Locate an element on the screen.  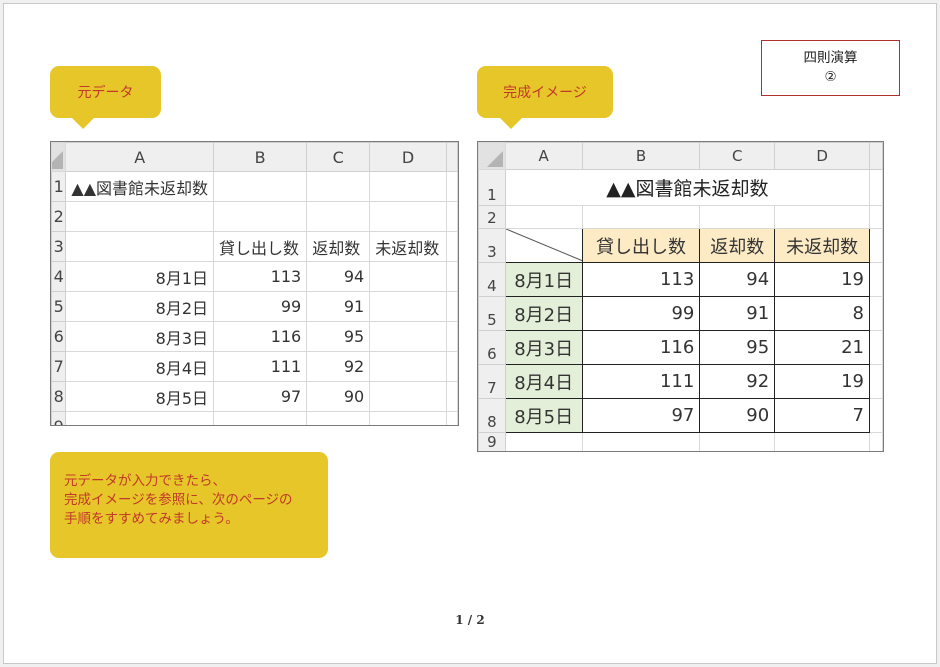
cell-d1 is located at coordinates (408, 186).